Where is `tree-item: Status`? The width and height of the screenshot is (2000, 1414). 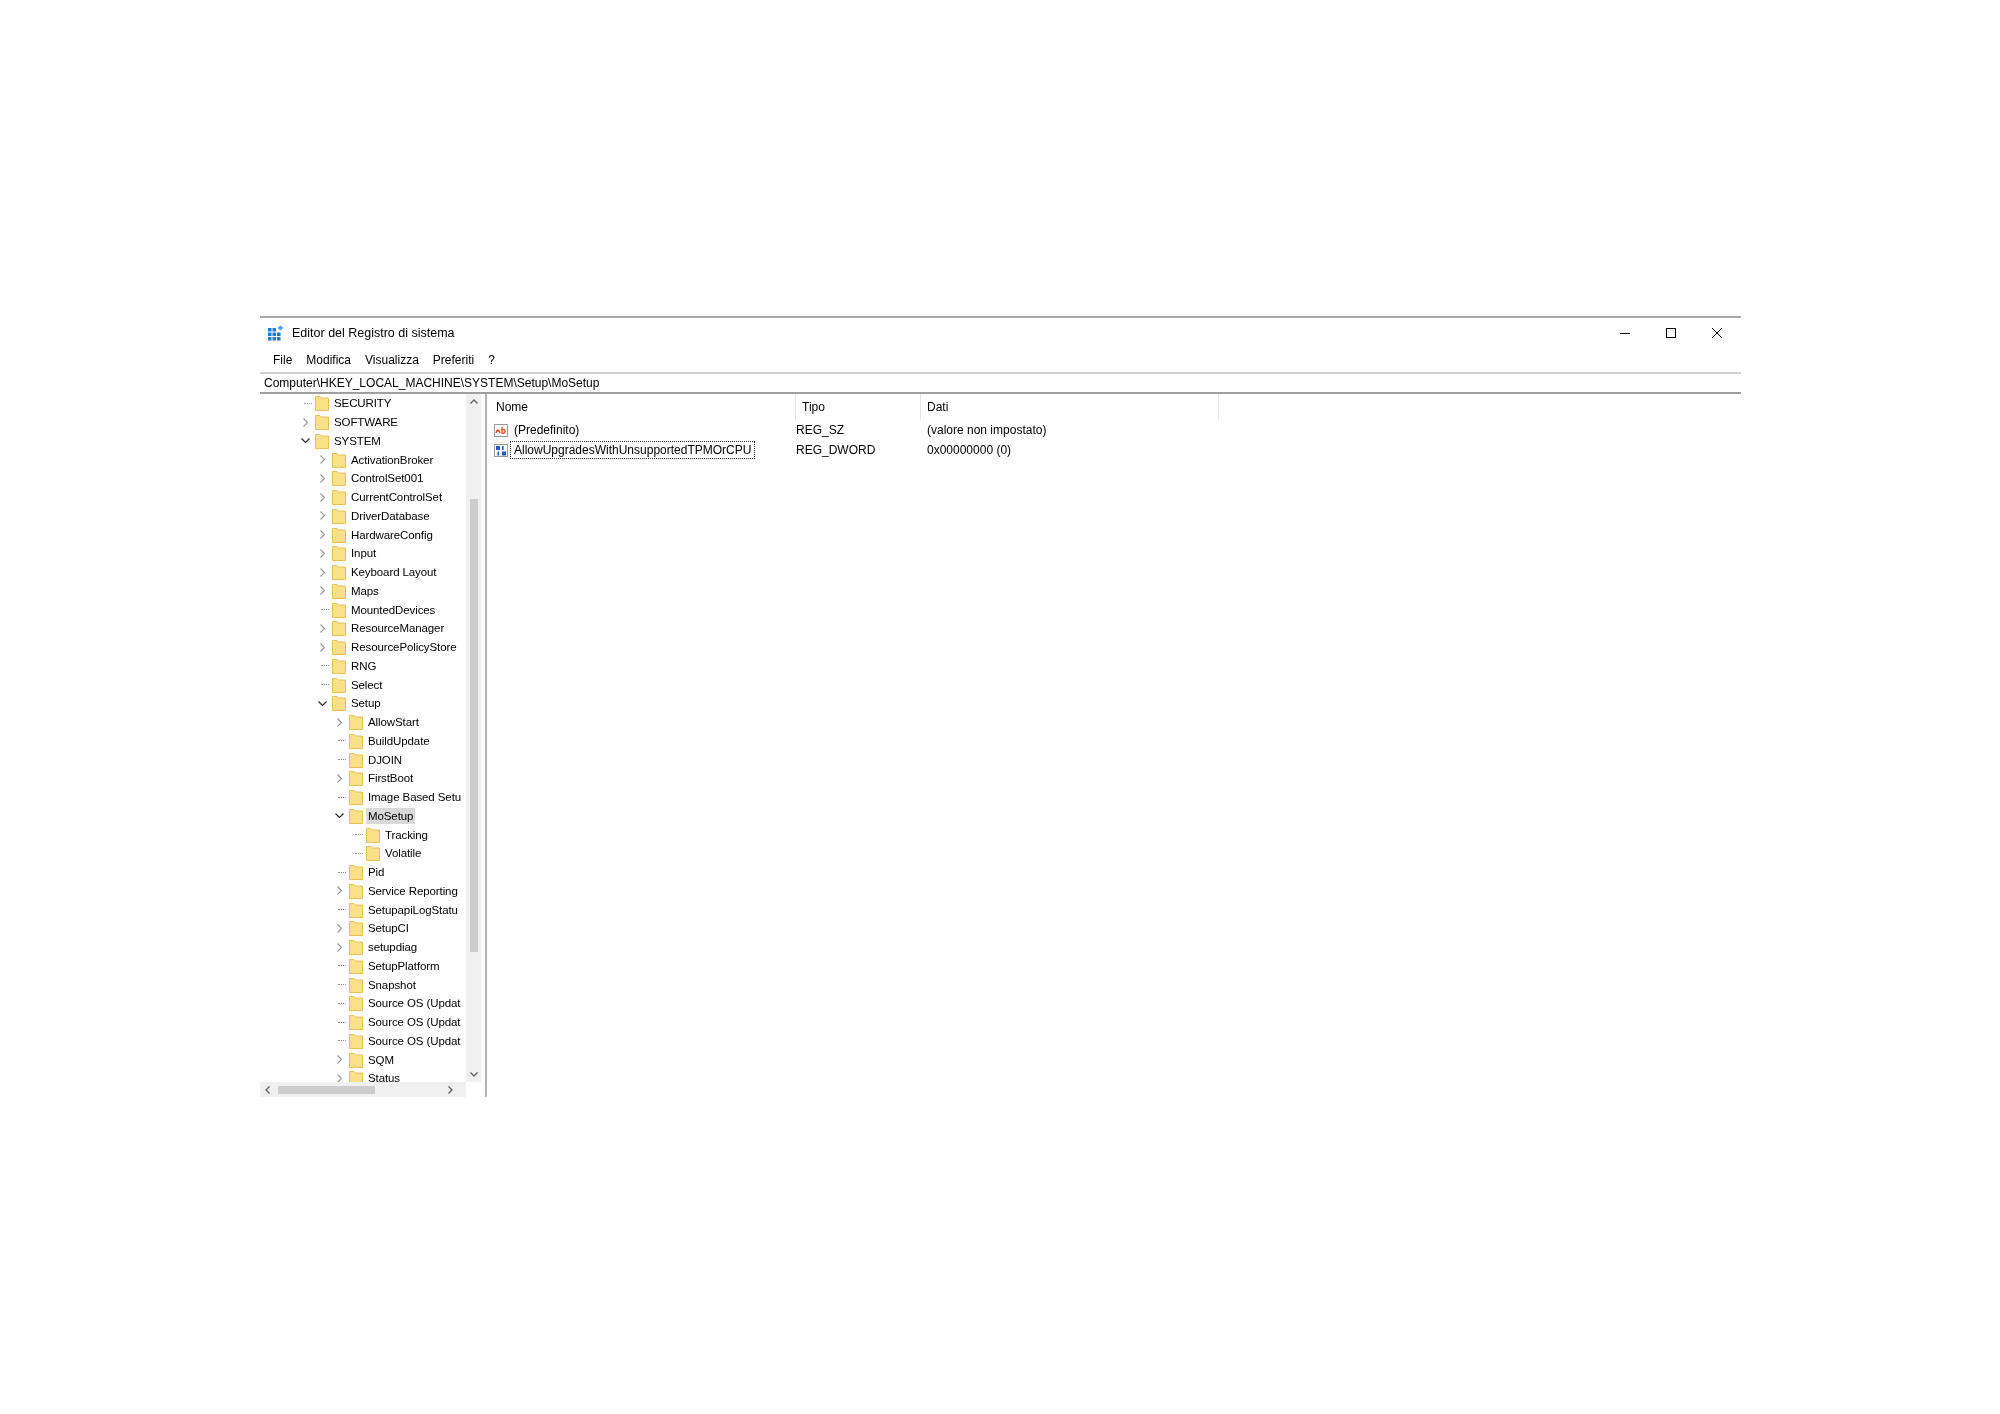
tree-item: Status is located at coordinates (384, 1076).